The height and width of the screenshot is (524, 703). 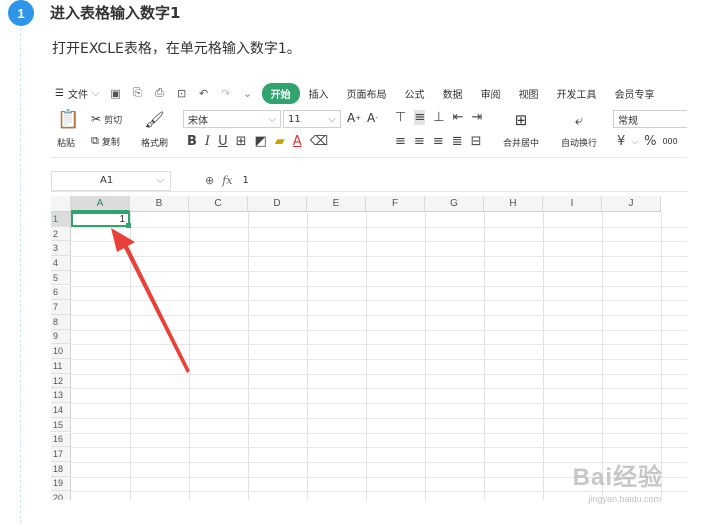 What do you see at coordinates (624, 499) in the screenshot?
I see `baidu-watermark-url: jingyan.baidu.com` at bounding box center [624, 499].